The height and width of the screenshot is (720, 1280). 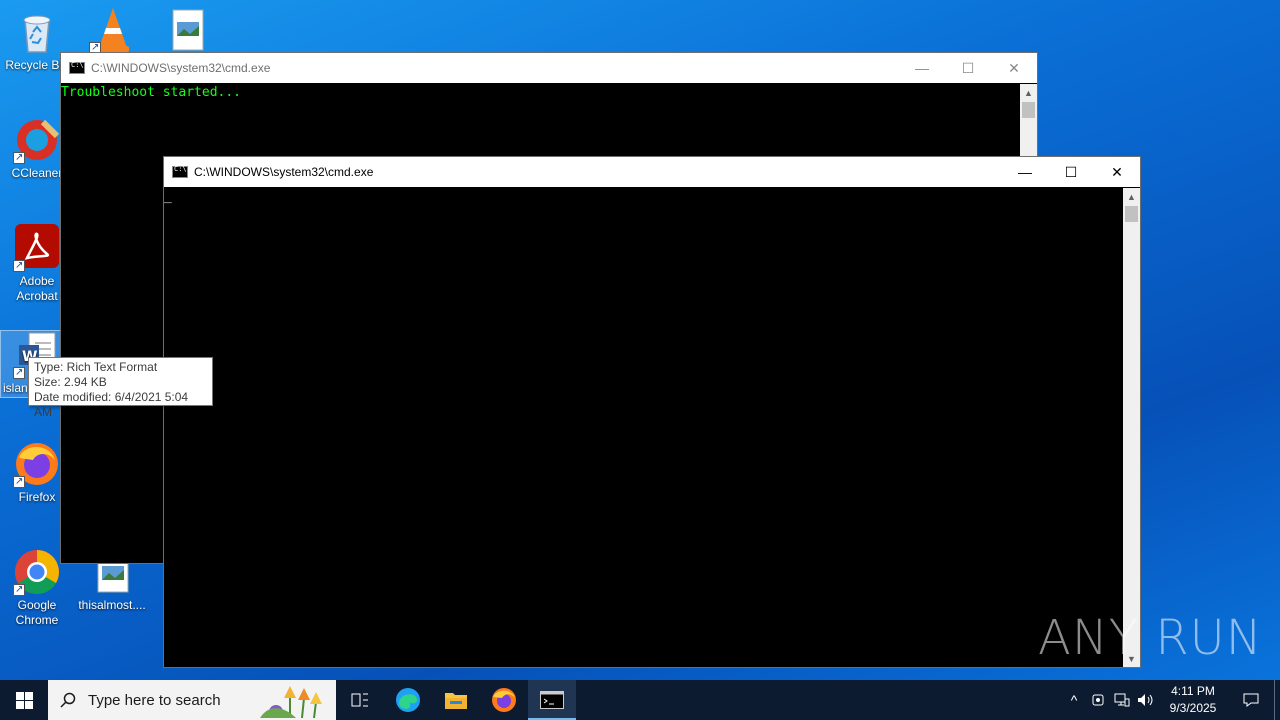 What do you see at coordinates (68, 700) in the screenshot?
I see `search-icon` at bounding box center [68, 700].